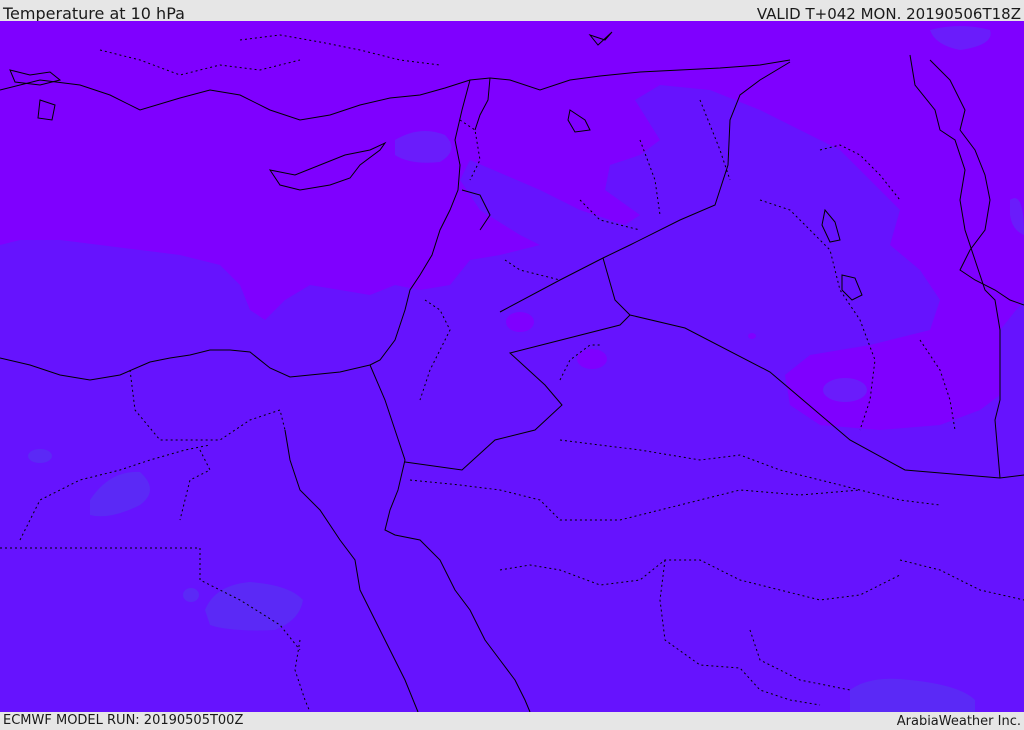 This screenshot has width=1024, height=730. Describe the element at coordinates (191, 595) in the screenshot. I see `cool-patch-small` at that location.